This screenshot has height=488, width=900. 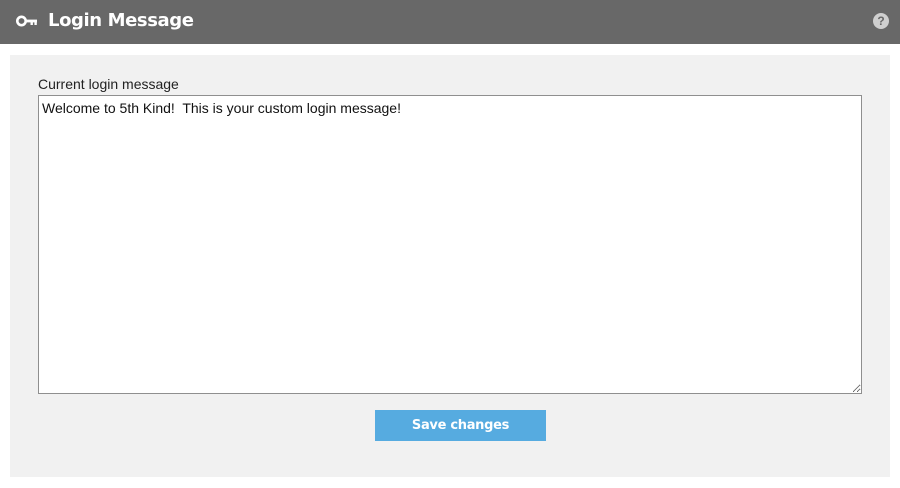 I want to click on key-icon, so click(x=26, y=21).